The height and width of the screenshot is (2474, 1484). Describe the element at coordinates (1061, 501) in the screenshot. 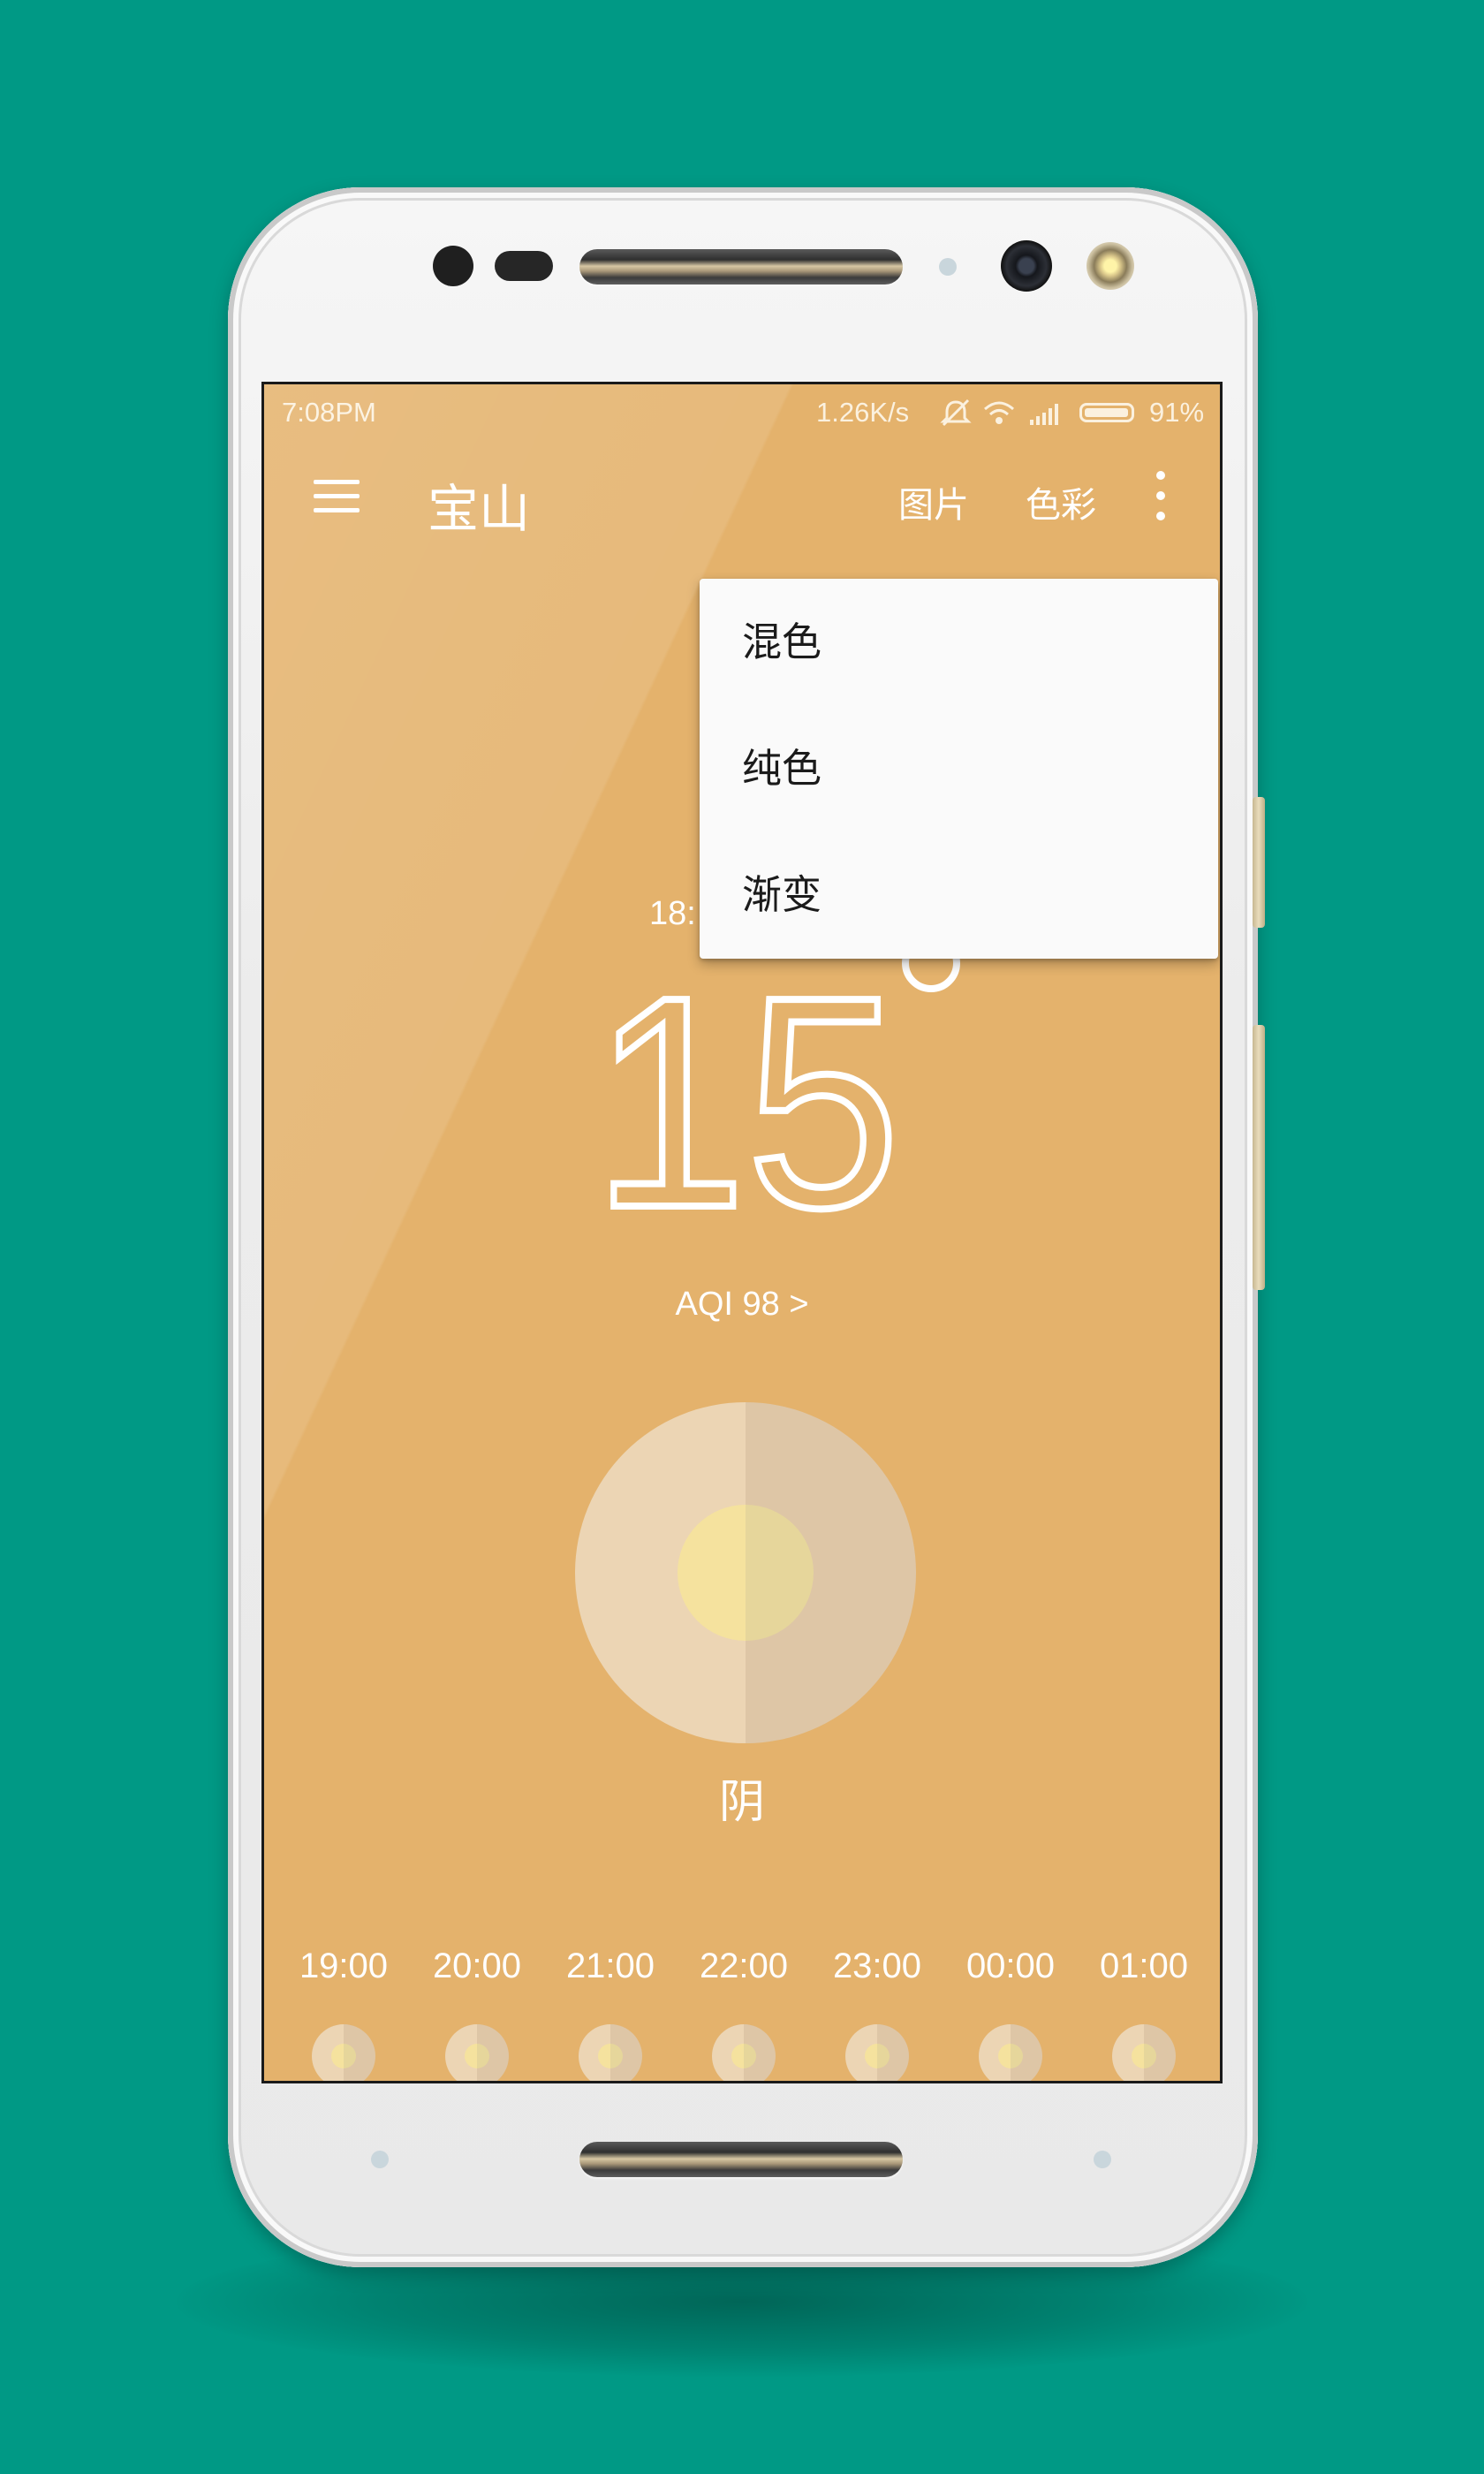

I see `action-color: 色彩` at that location.